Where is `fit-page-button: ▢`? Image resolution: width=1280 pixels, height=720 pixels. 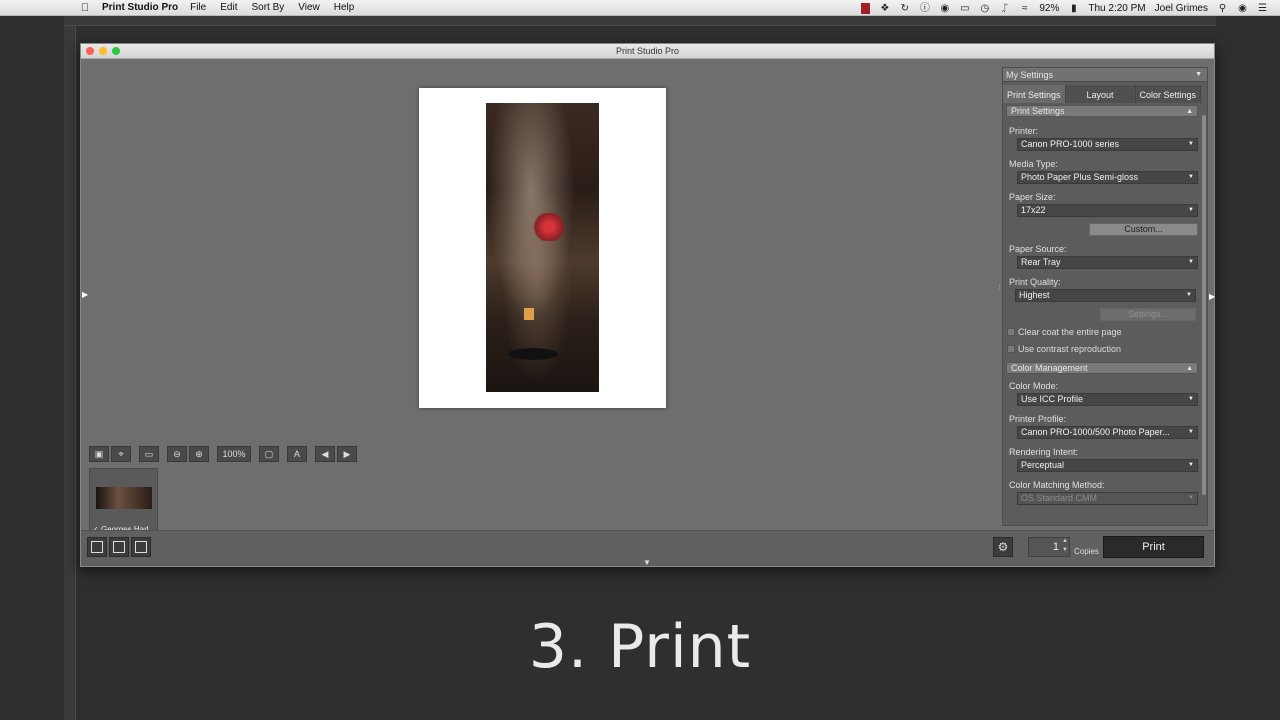
fit-page-button: ▢ is located at coordinates (269, 454).